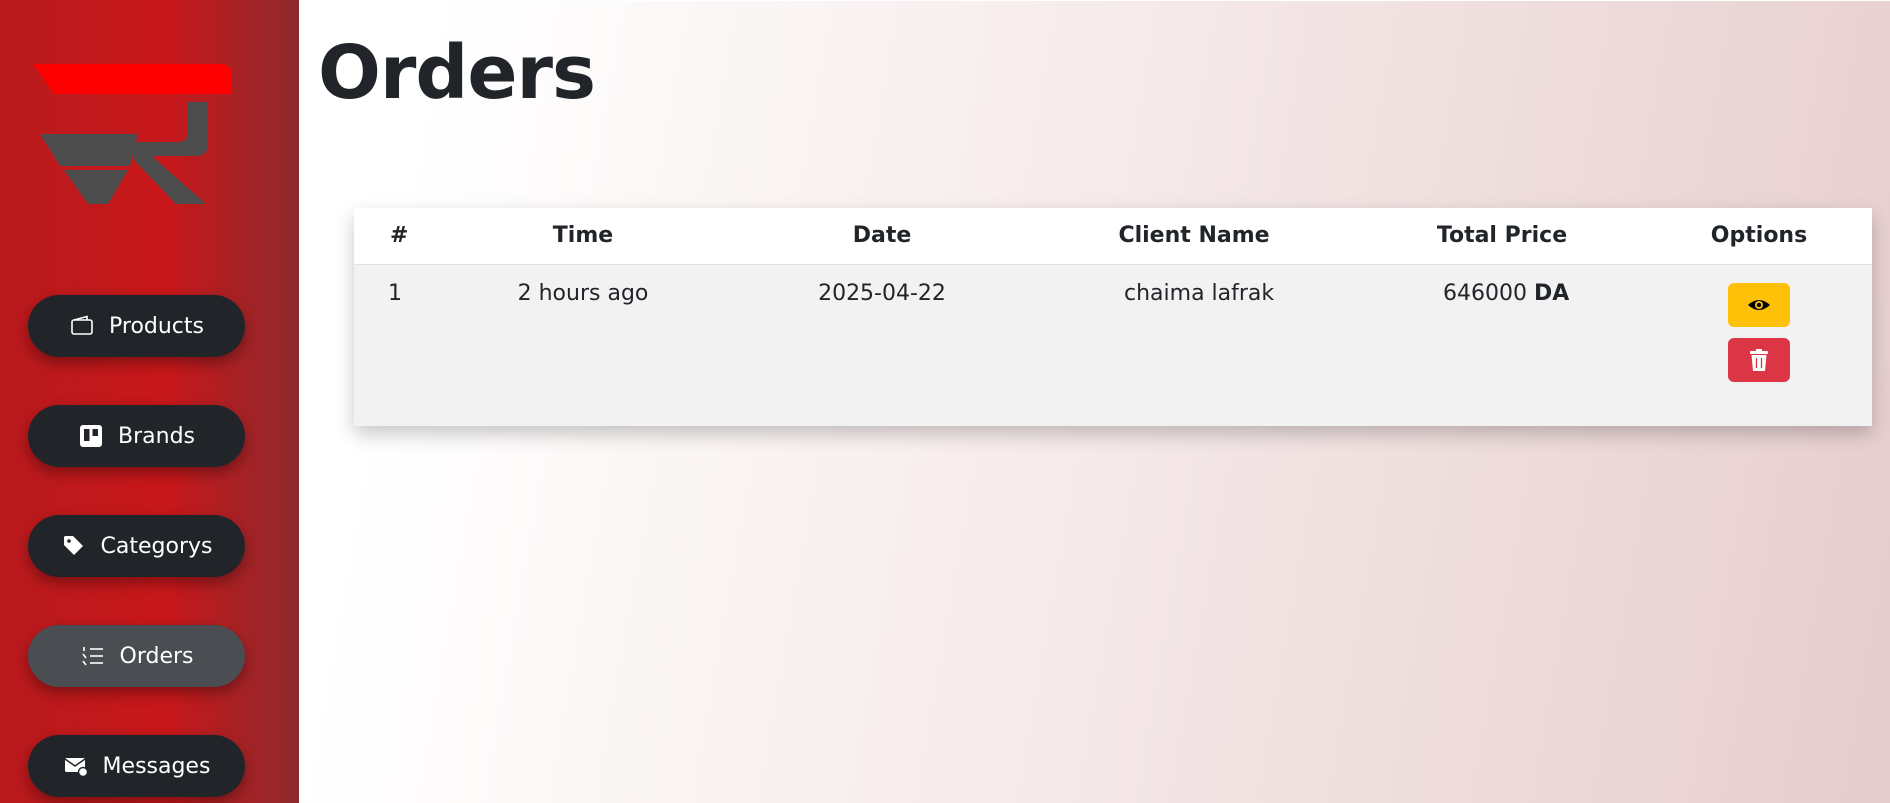  What do you see at coordinates (1194, 235) in the screenshot?
I see `column-header: Client Name` at bounding box center [1194, 235].